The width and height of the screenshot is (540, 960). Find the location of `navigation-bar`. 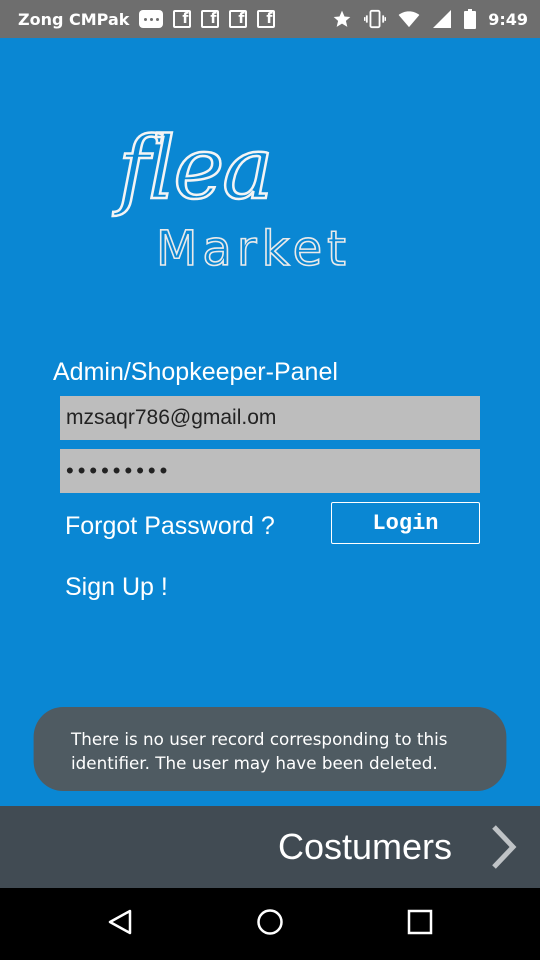

navigation-bar is located at coordinates (270, 924).